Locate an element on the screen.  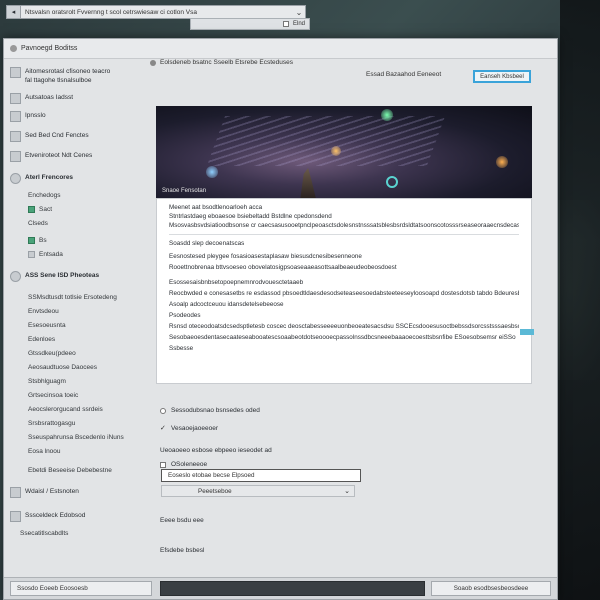
dropdown-select: Peeetseboe ⌄ is located at coordinates (258, 491).